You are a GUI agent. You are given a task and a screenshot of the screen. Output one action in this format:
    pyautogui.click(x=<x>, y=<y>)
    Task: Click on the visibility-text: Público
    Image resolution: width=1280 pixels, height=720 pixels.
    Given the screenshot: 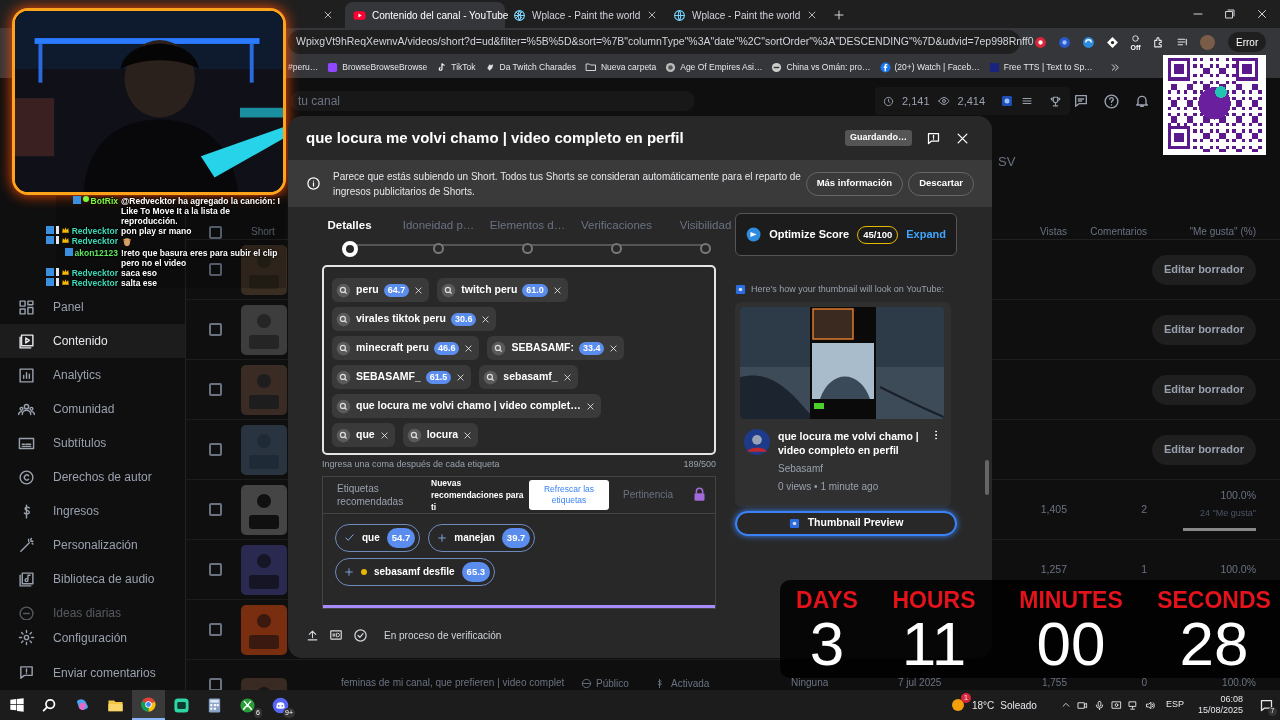 What is the action you would take?
    pyautogui.click(x=612, y=683)
    